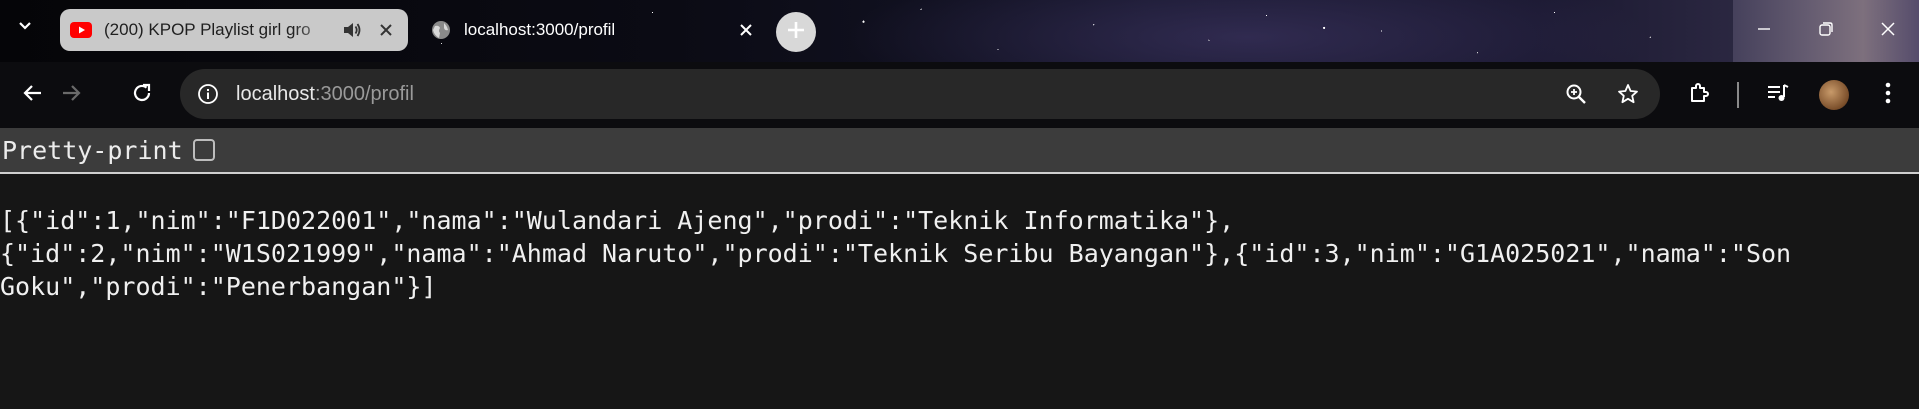  What do you see at coordinates (441, 30) in the screenshot?
I see `globe-icon` at bounding box center [441, 30].